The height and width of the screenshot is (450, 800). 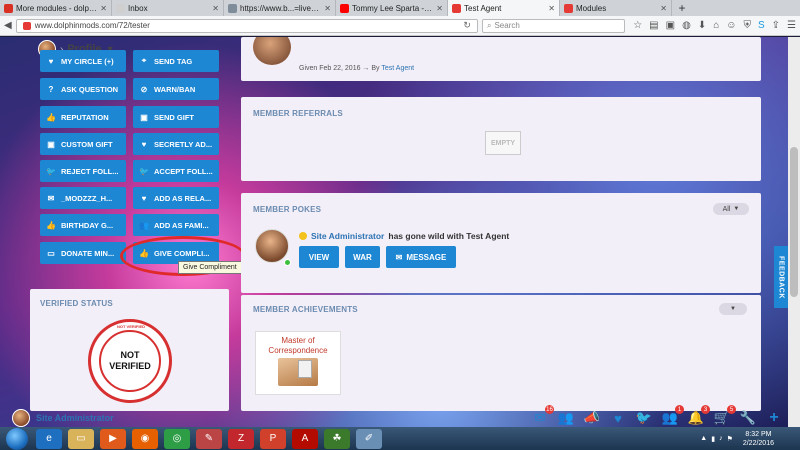 What do you see at coordinates (725, 415) in the screenshot?
I see `cart-icon: 🛒 5` at bounding box center [725, 415].